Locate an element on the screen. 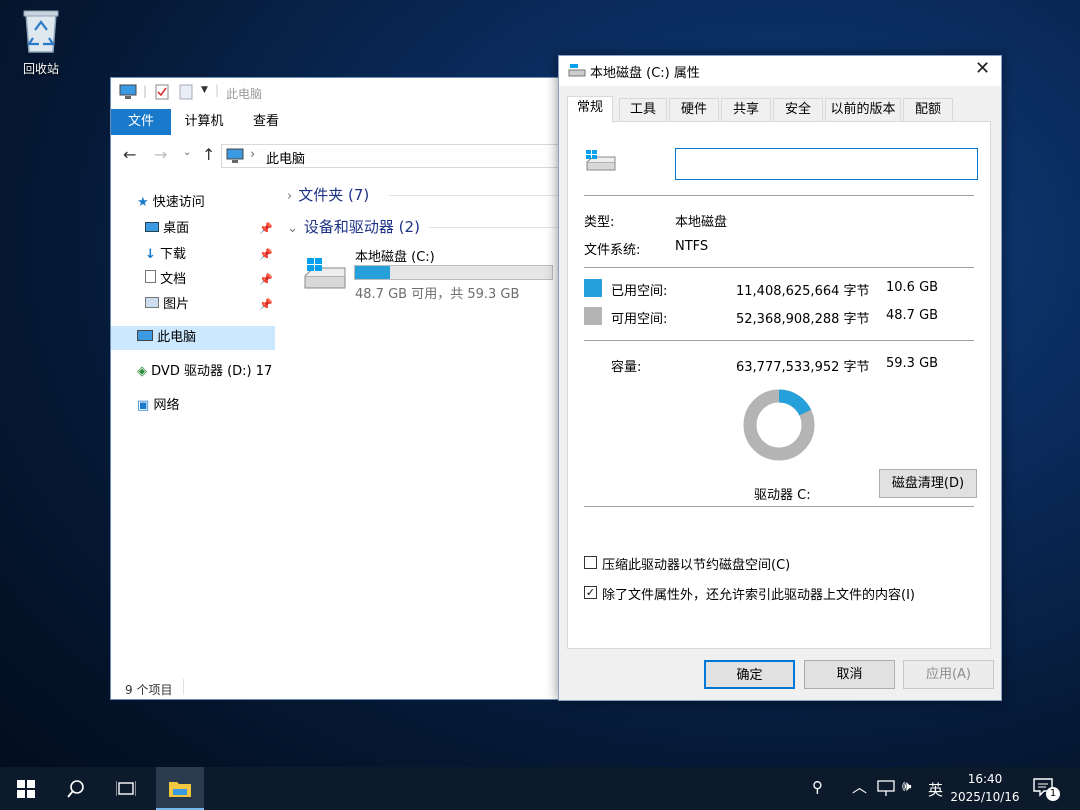 The image size is (1080, 810). ribbon-tabs: 文件 计算机 查看 is located at coordinates (335, 122).